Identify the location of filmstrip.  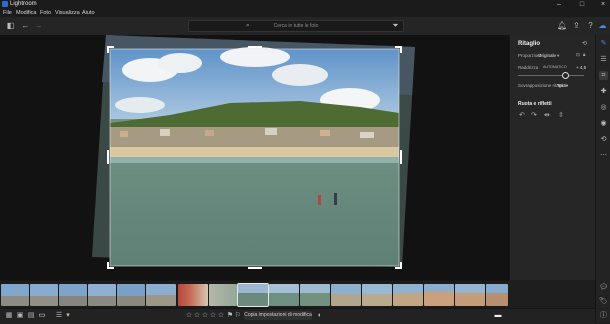
(254, 294).